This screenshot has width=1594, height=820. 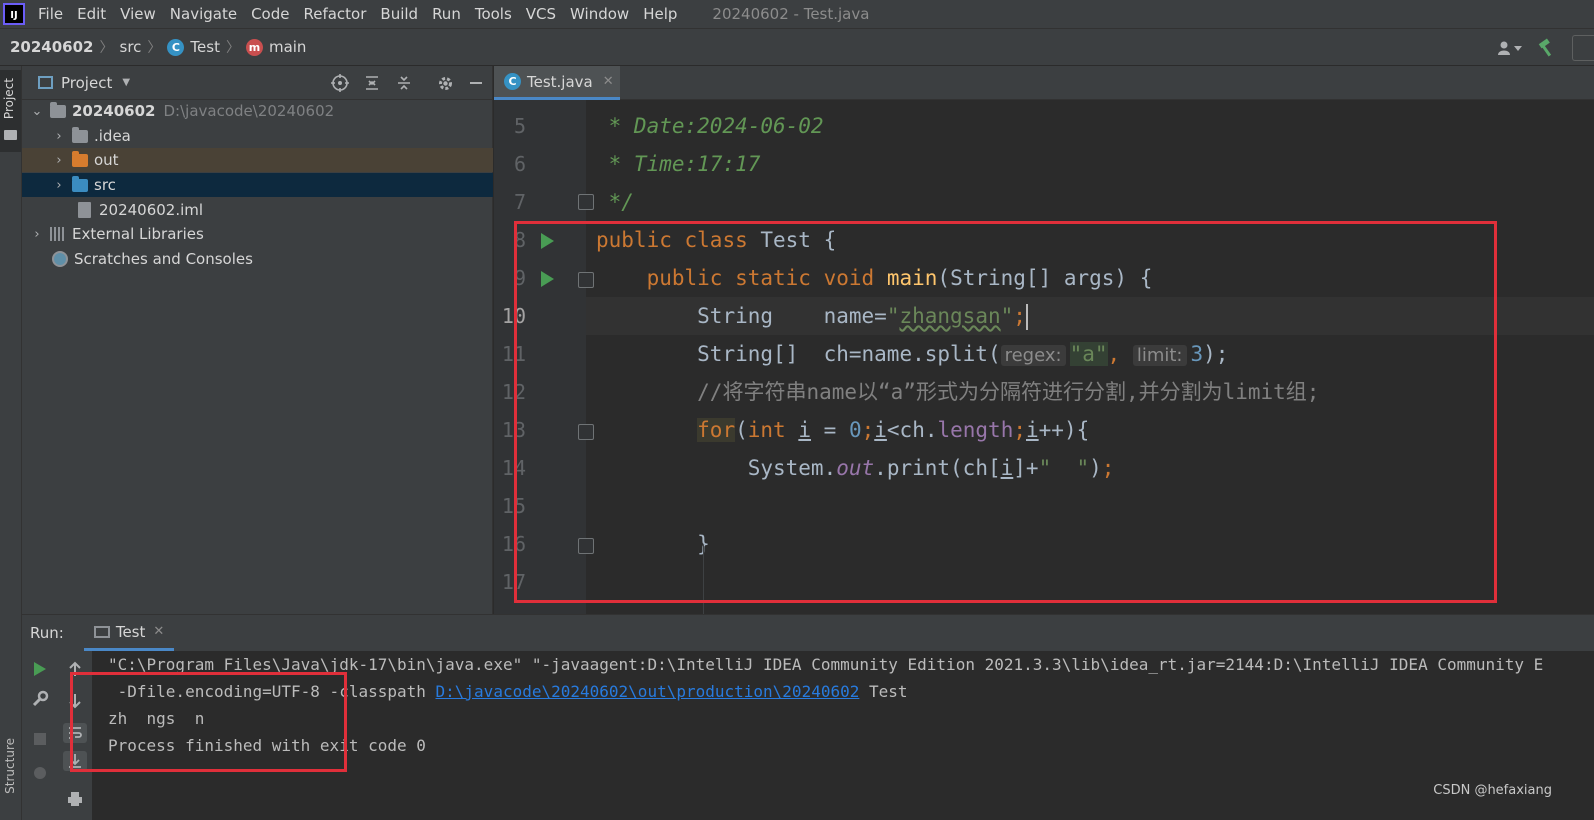 What do you see at coordinates (791, 14) in the screenshot?
I see `window-title: 20240602 - Test.java` at bounding box center [791, 14].